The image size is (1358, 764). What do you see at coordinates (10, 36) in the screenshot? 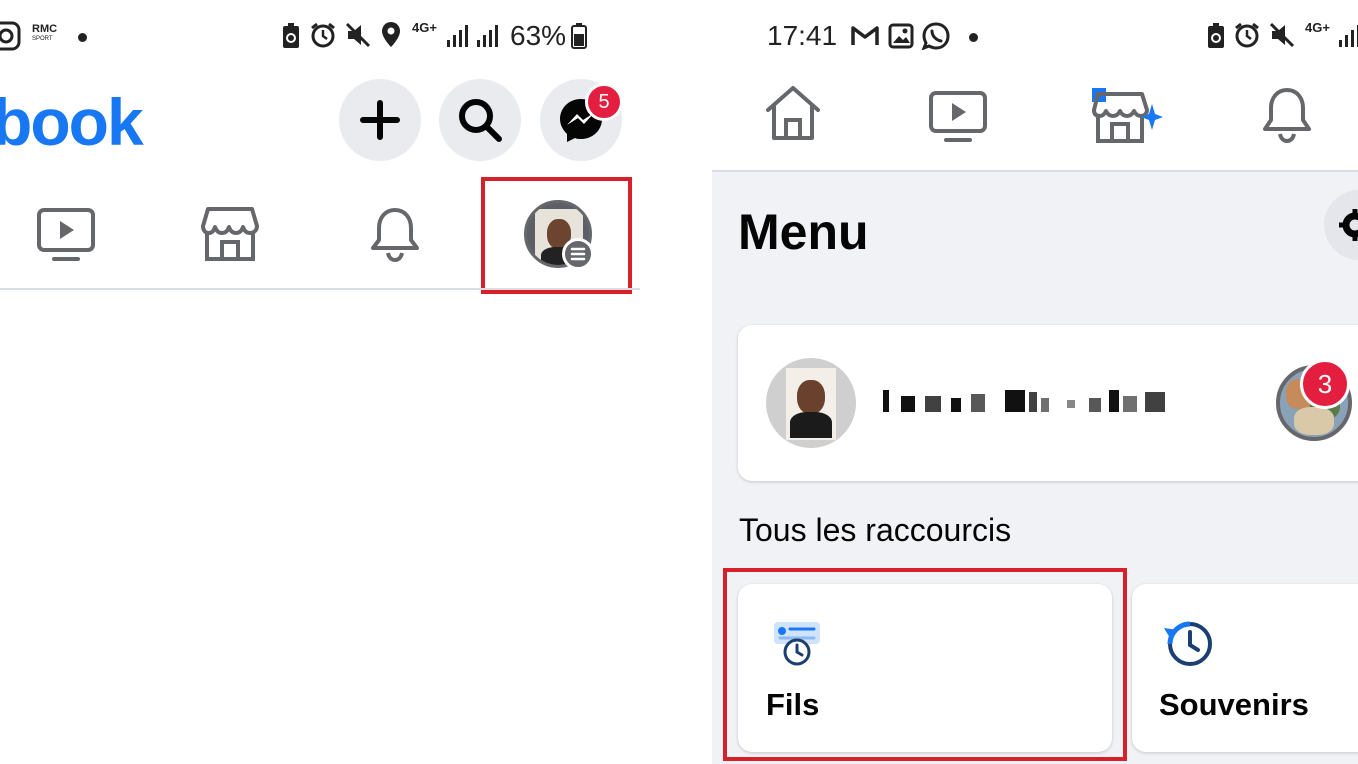
I see `instagram-icon` at bounding box center [10, 36].